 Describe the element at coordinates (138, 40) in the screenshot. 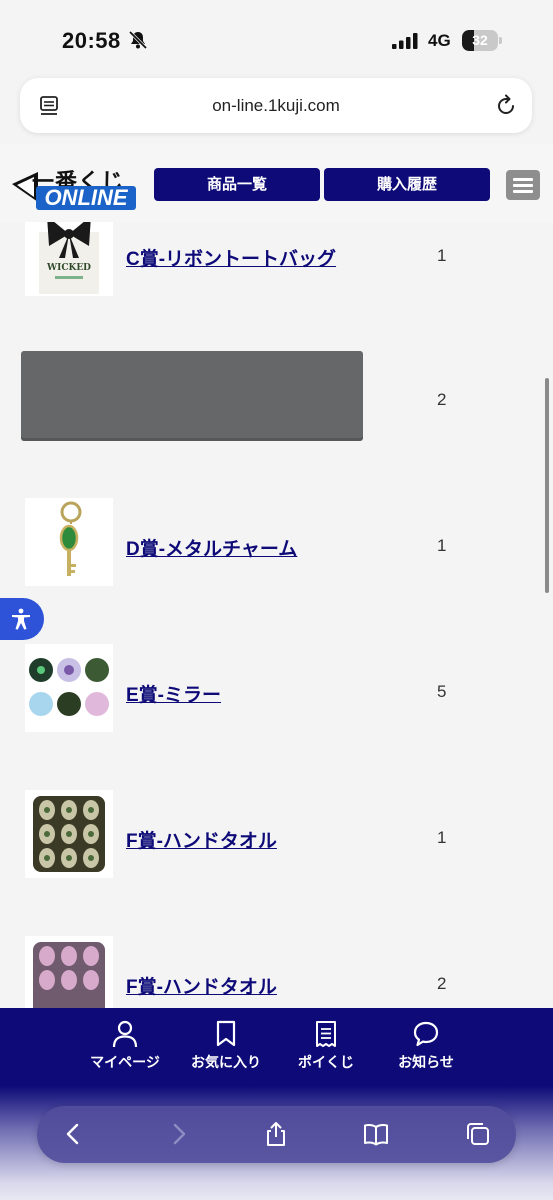

I see `bell-slash-icon` at that location.